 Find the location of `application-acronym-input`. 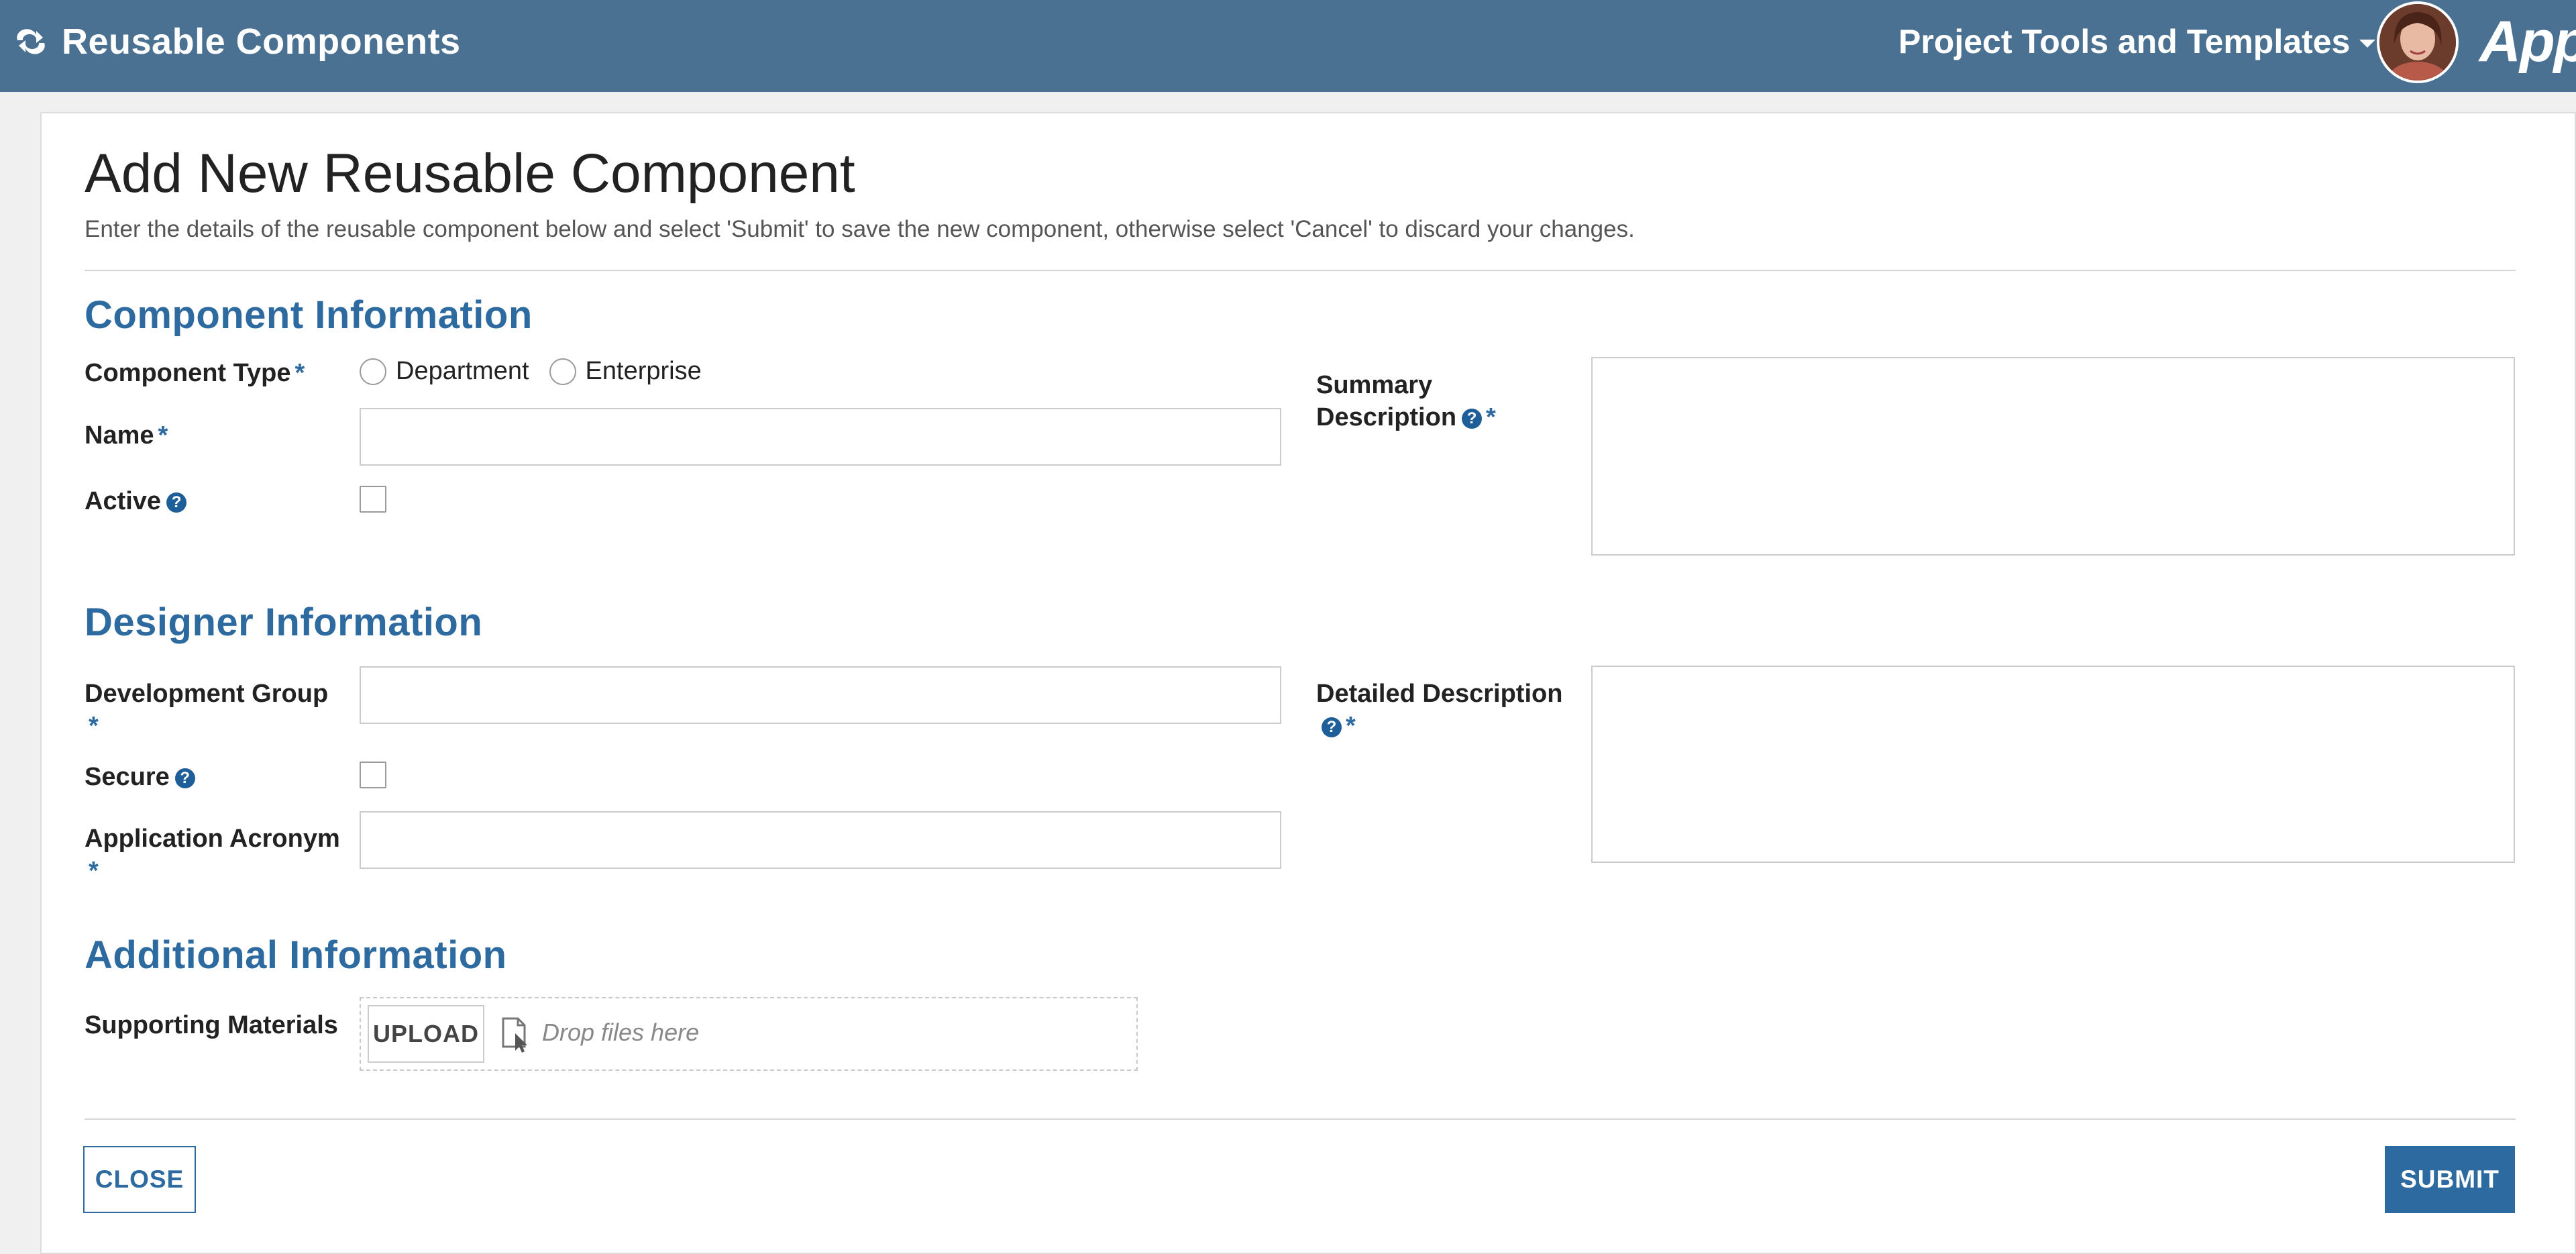

application-acronym-input is located at coordinates (820, 840).